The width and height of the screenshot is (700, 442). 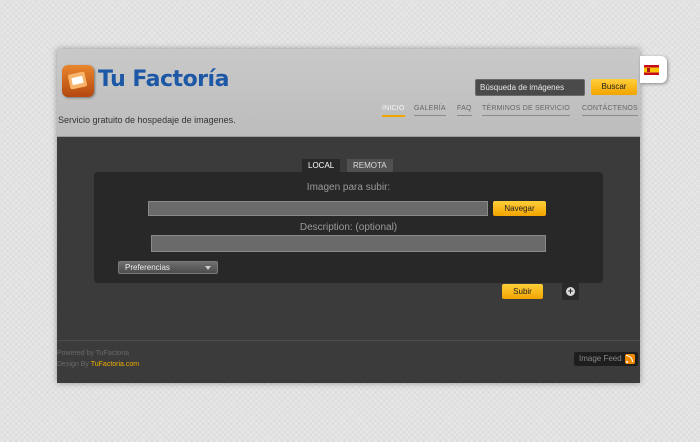 I want to click on tab-local: LOCAL, so click(x=321, y=165).